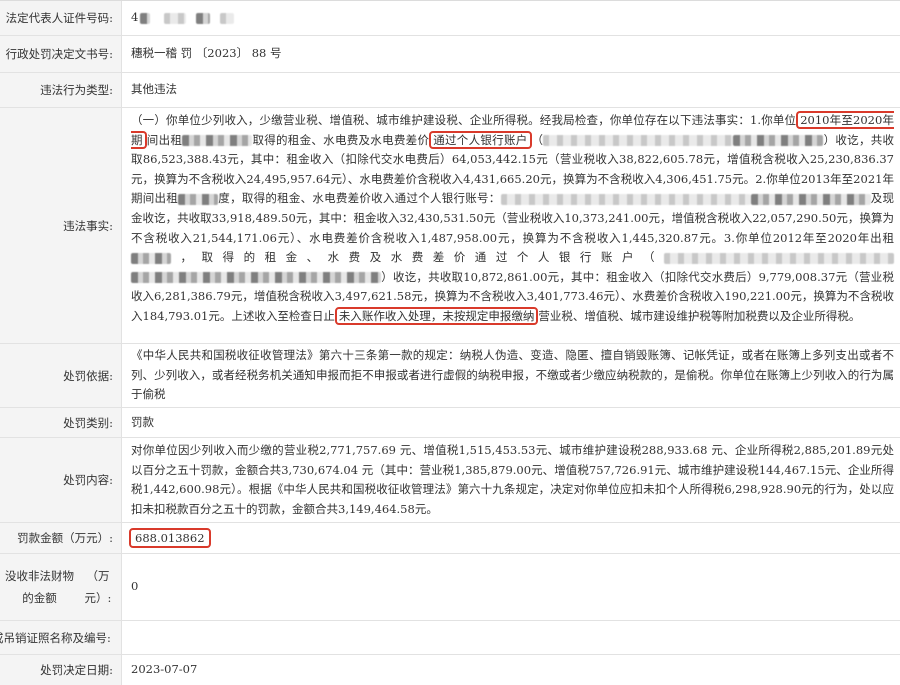 This screenshot has width=900, height=685. What do you see at coordinates (537, 139) in the screenshot?
I see `facts-text: （` at bounding box center [537, 139].